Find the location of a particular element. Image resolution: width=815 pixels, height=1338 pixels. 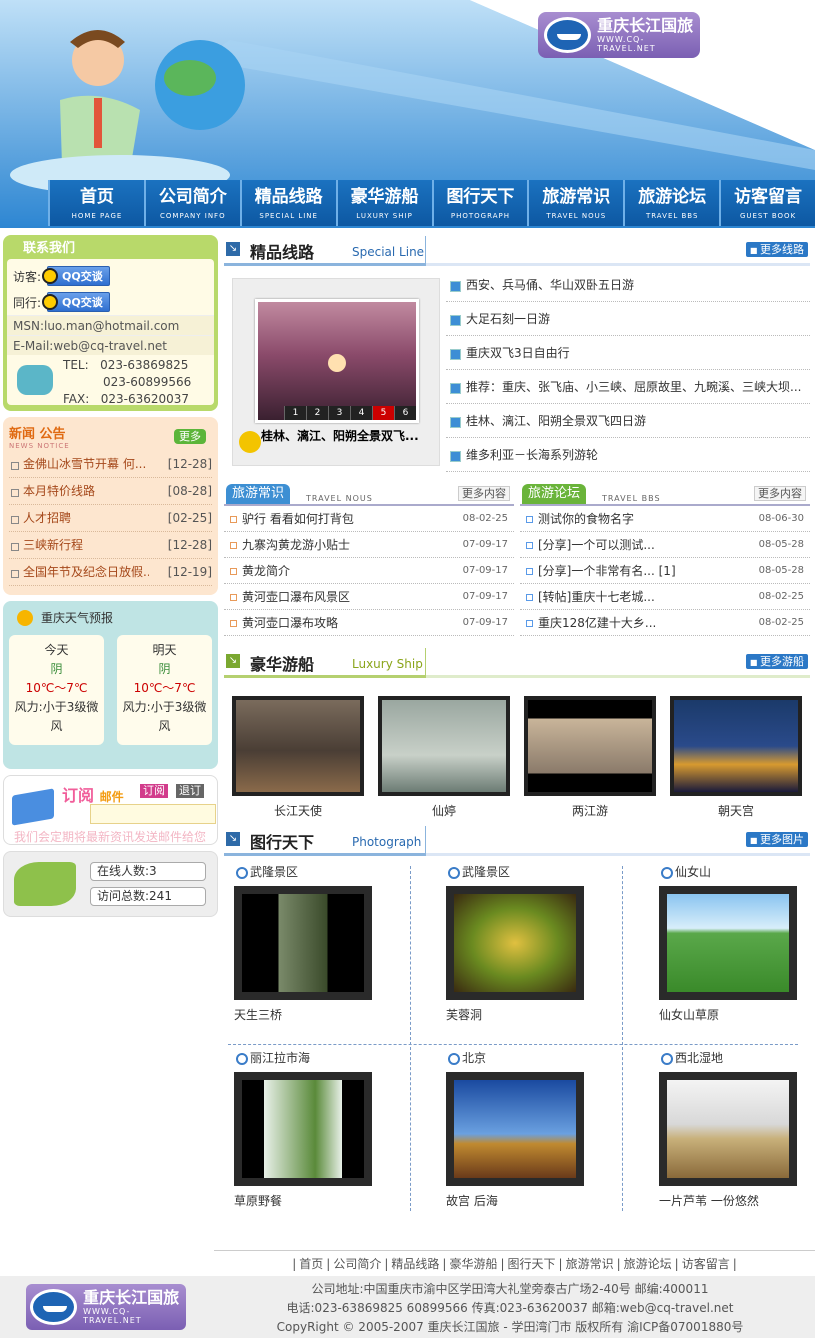

bbs-item-date: 08-02-25 is located at coordinates (781, 596).